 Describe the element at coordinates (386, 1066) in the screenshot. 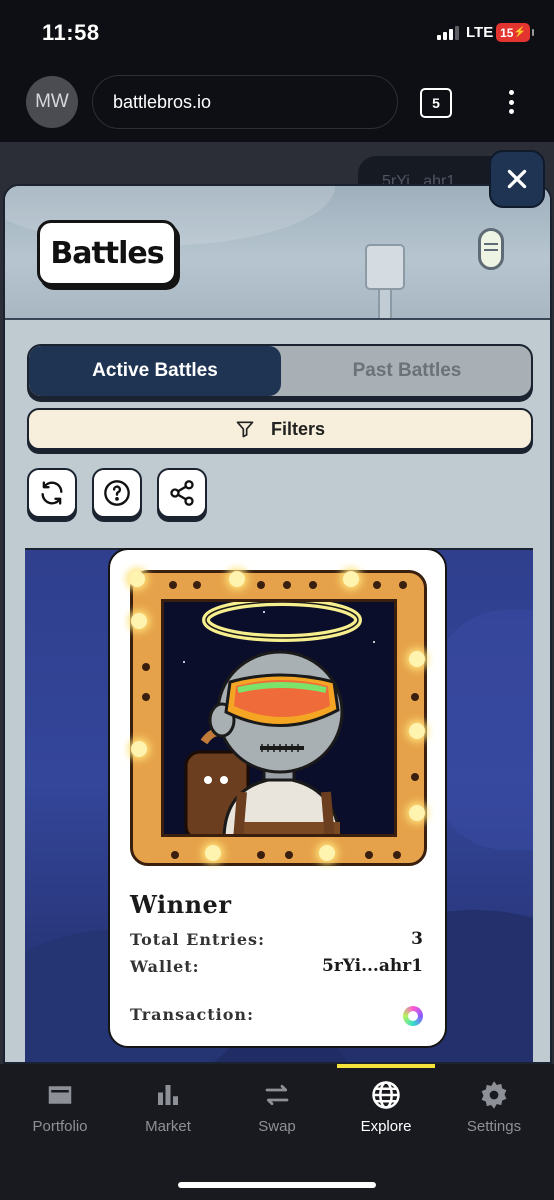

I see `nav-active-indicator` at that location.